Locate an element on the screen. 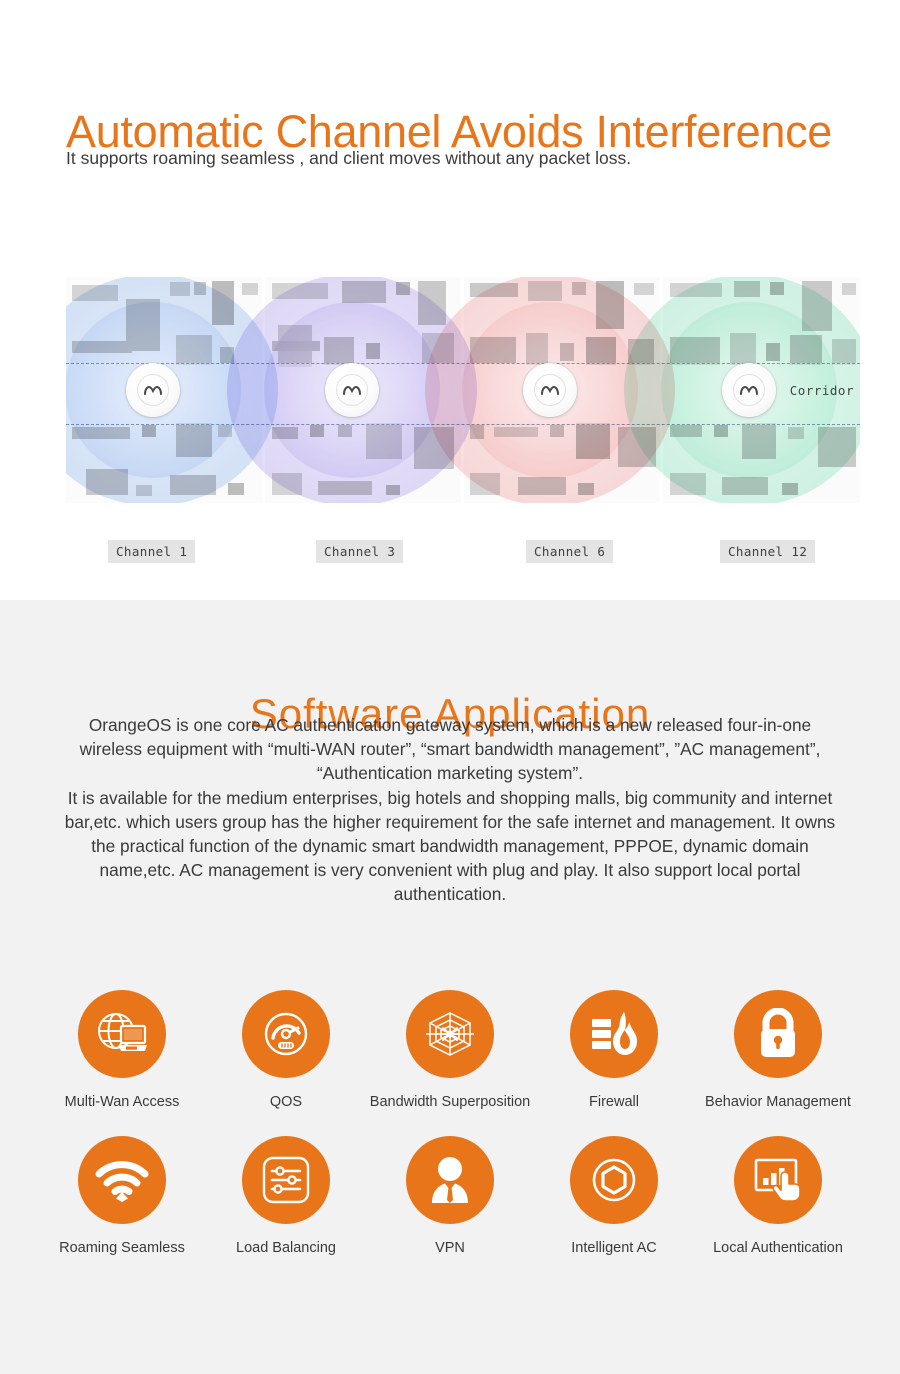  feature-behavior-management: Behavior Management is located at coordinates (778, 1050).